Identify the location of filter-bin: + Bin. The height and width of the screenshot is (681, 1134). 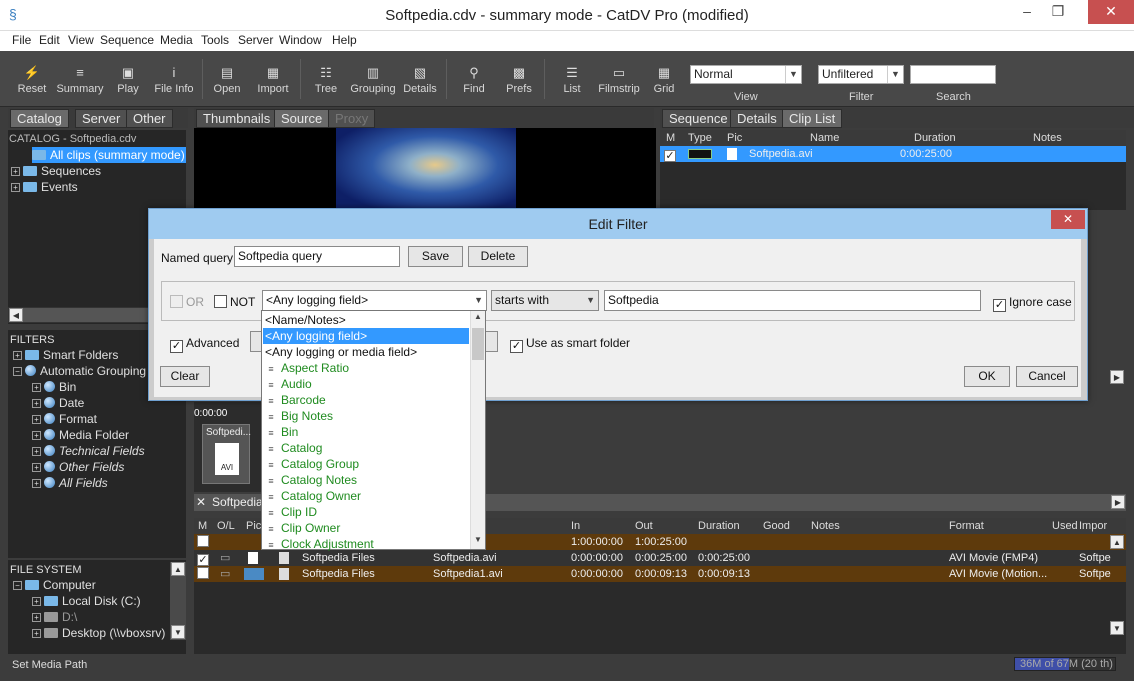
(54, 387).